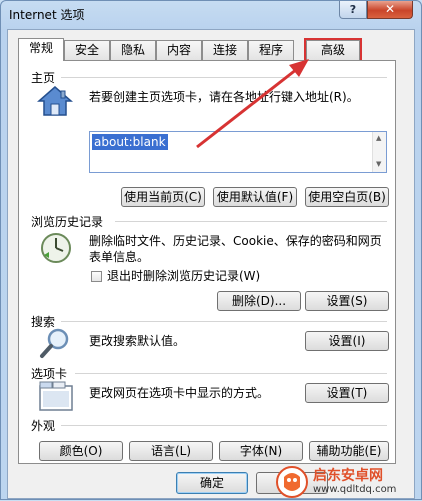  I want to click on history-description-line1: 删除临时文件、历史记录、Cookie、保存的密码和网页, so click(235, 241).